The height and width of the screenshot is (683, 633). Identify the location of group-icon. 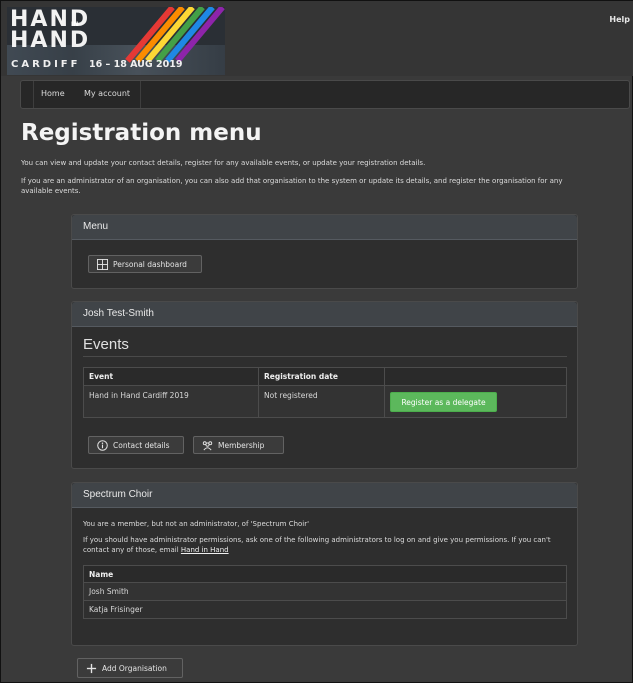
(207, 446).